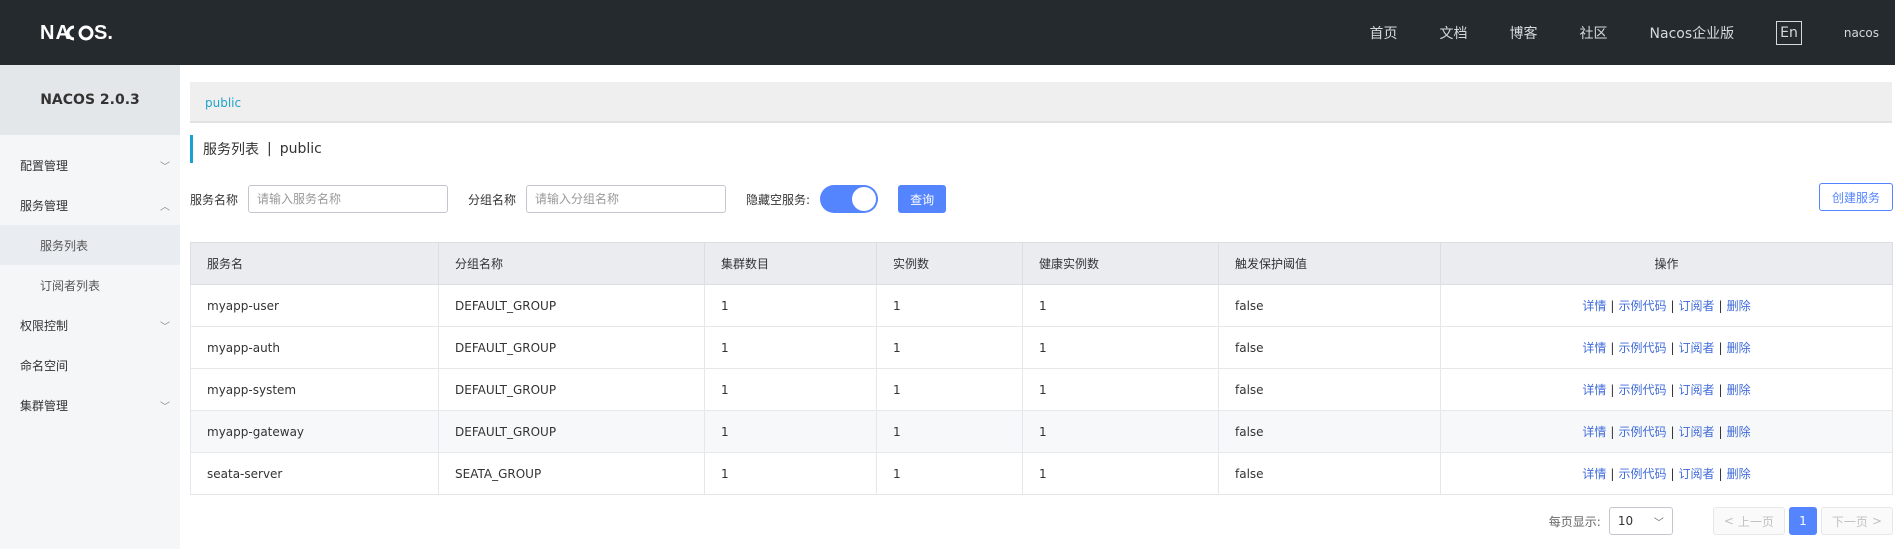 This screenshot has height=549, width=1895. Describe the element at coordinates (626, 199) in the screenshot. I see `group-name-input` at that location.